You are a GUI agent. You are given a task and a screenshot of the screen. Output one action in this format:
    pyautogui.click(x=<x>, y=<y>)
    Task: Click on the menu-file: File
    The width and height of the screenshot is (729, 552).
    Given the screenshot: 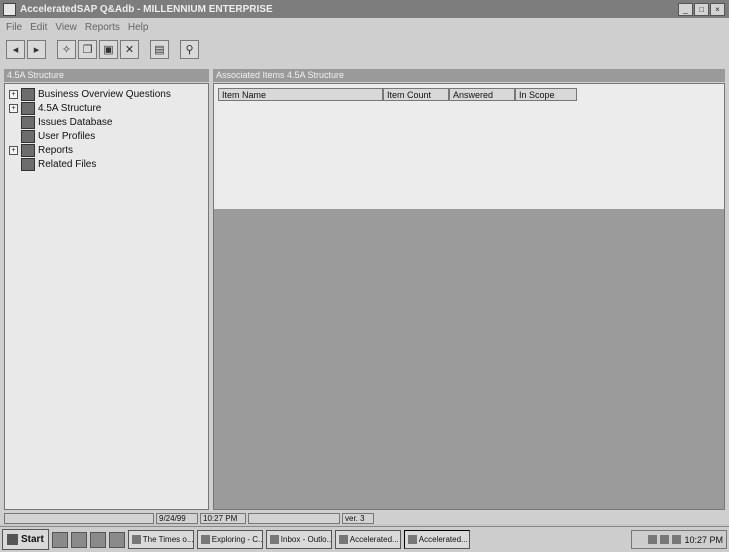 What is the action you would take?
    pyautogui.click(x=14, y=27)
    